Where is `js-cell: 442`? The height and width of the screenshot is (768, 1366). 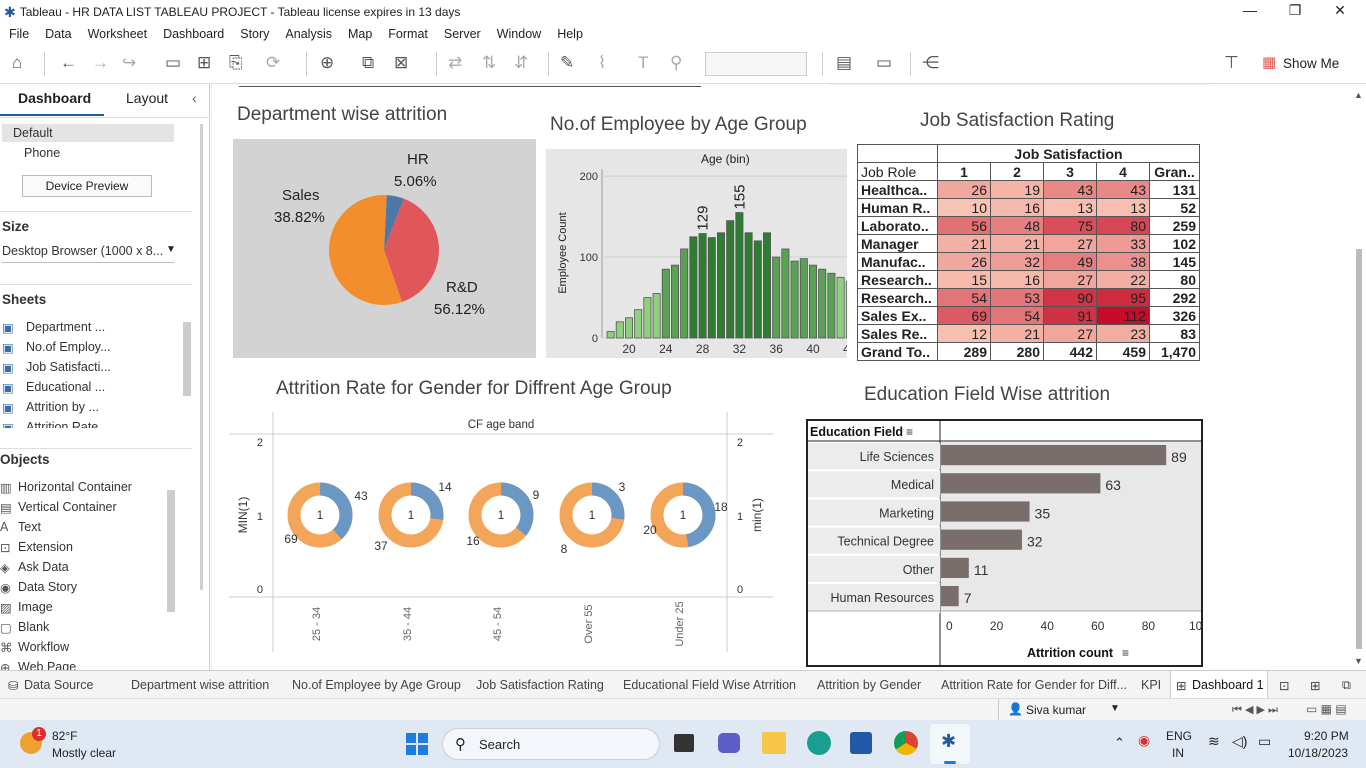 js-cell: 442 is located at coordinates (1070, 351).